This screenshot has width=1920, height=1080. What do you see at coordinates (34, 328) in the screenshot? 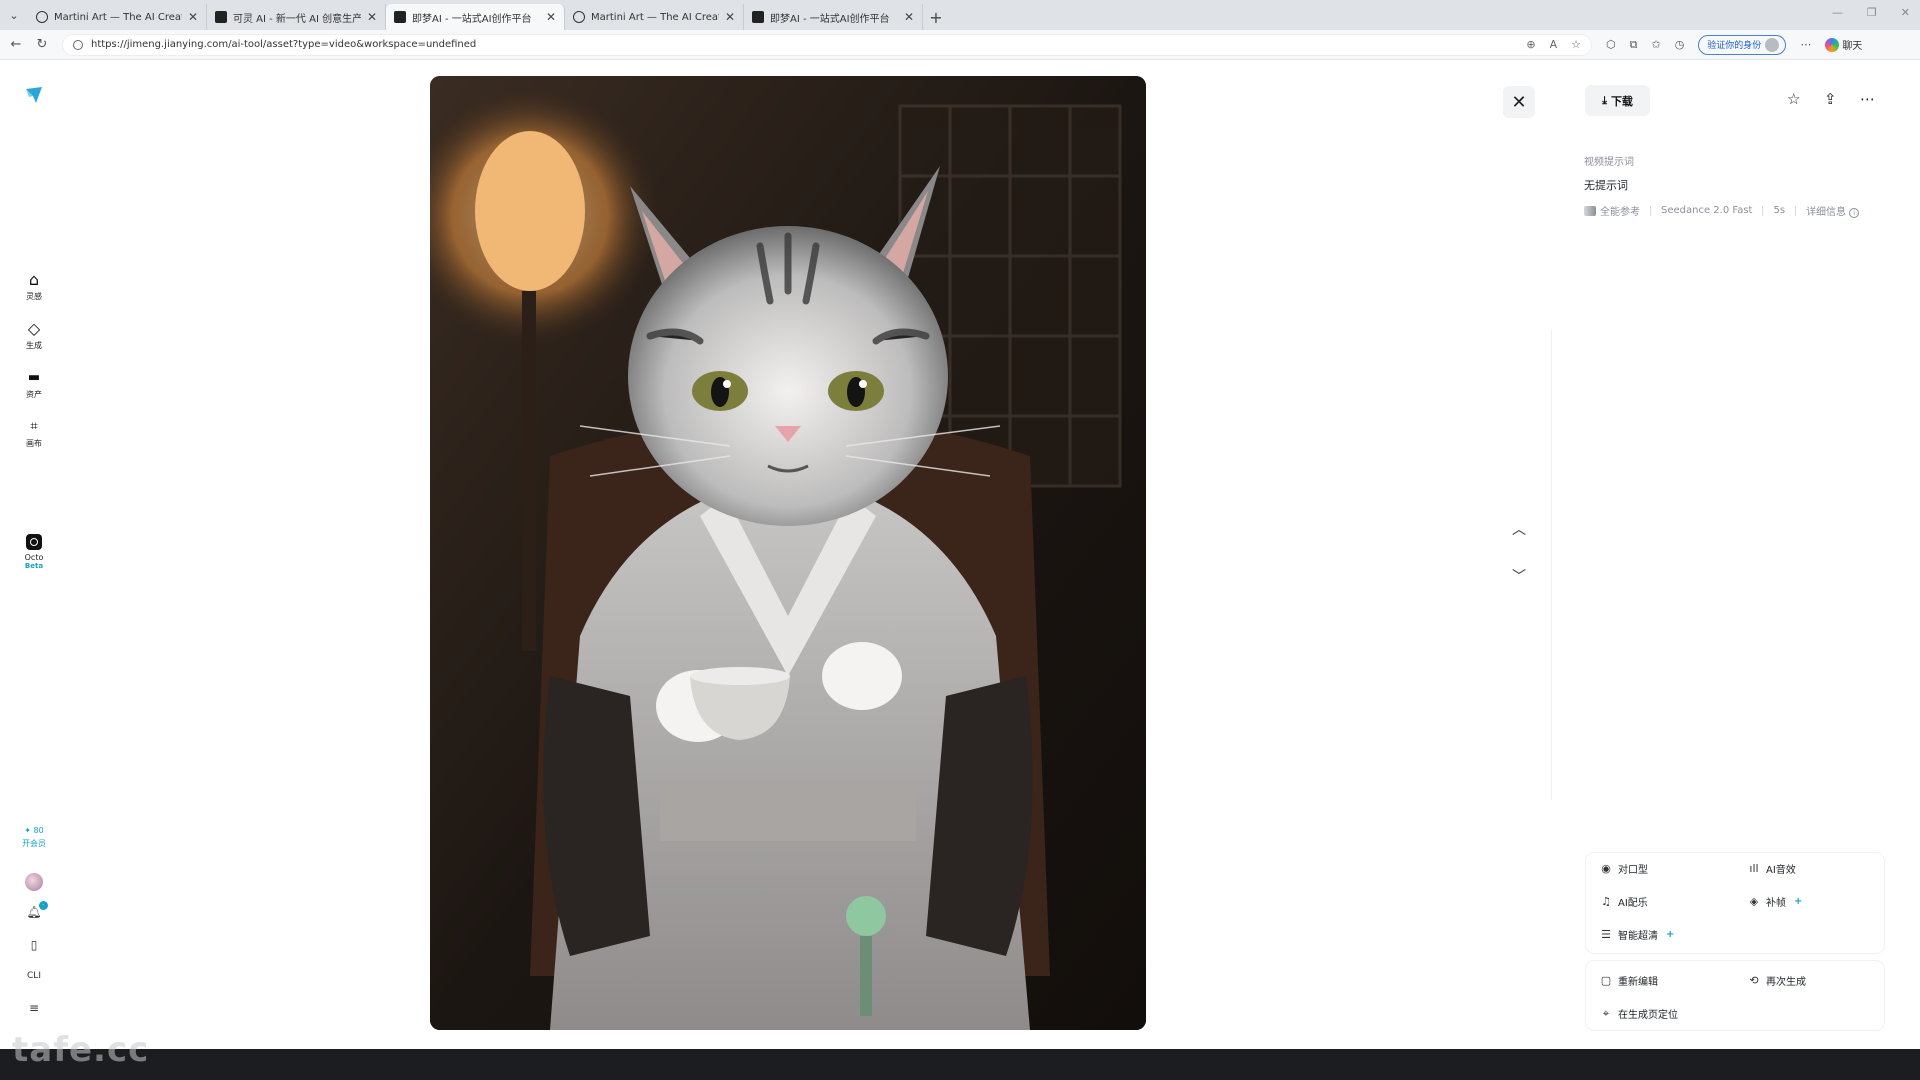
I see `diamond-icon: ◇` at bounding box center [34, 328].